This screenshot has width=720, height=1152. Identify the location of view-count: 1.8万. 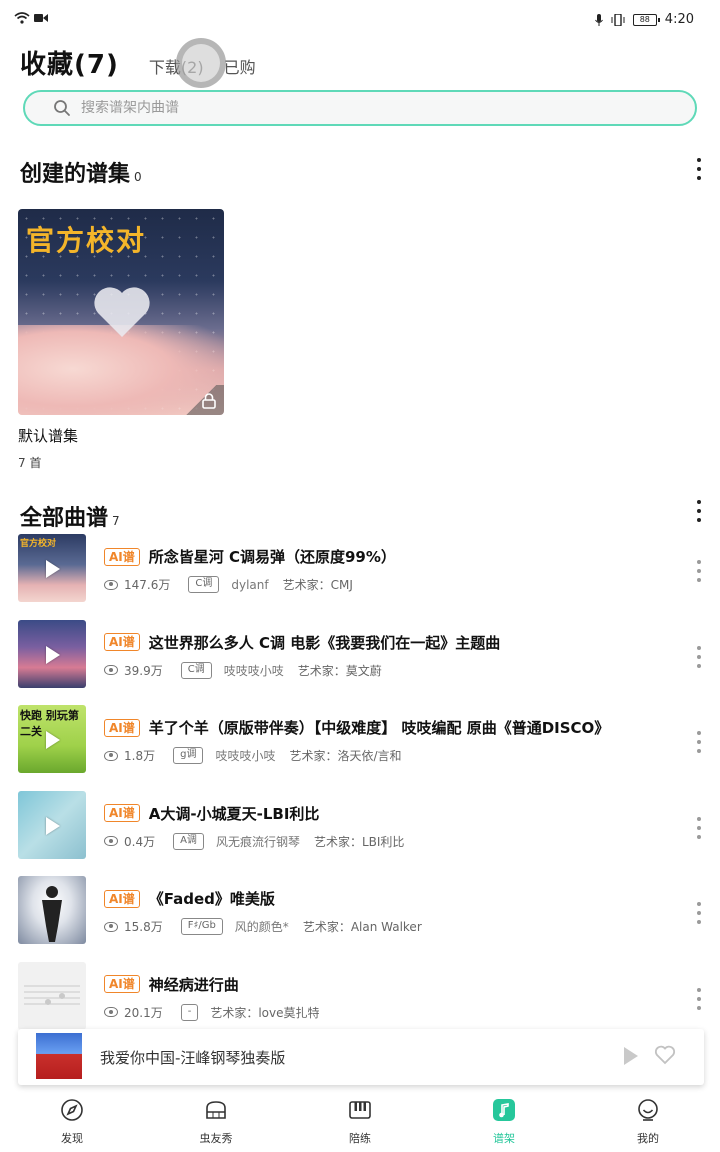
(140, 756).